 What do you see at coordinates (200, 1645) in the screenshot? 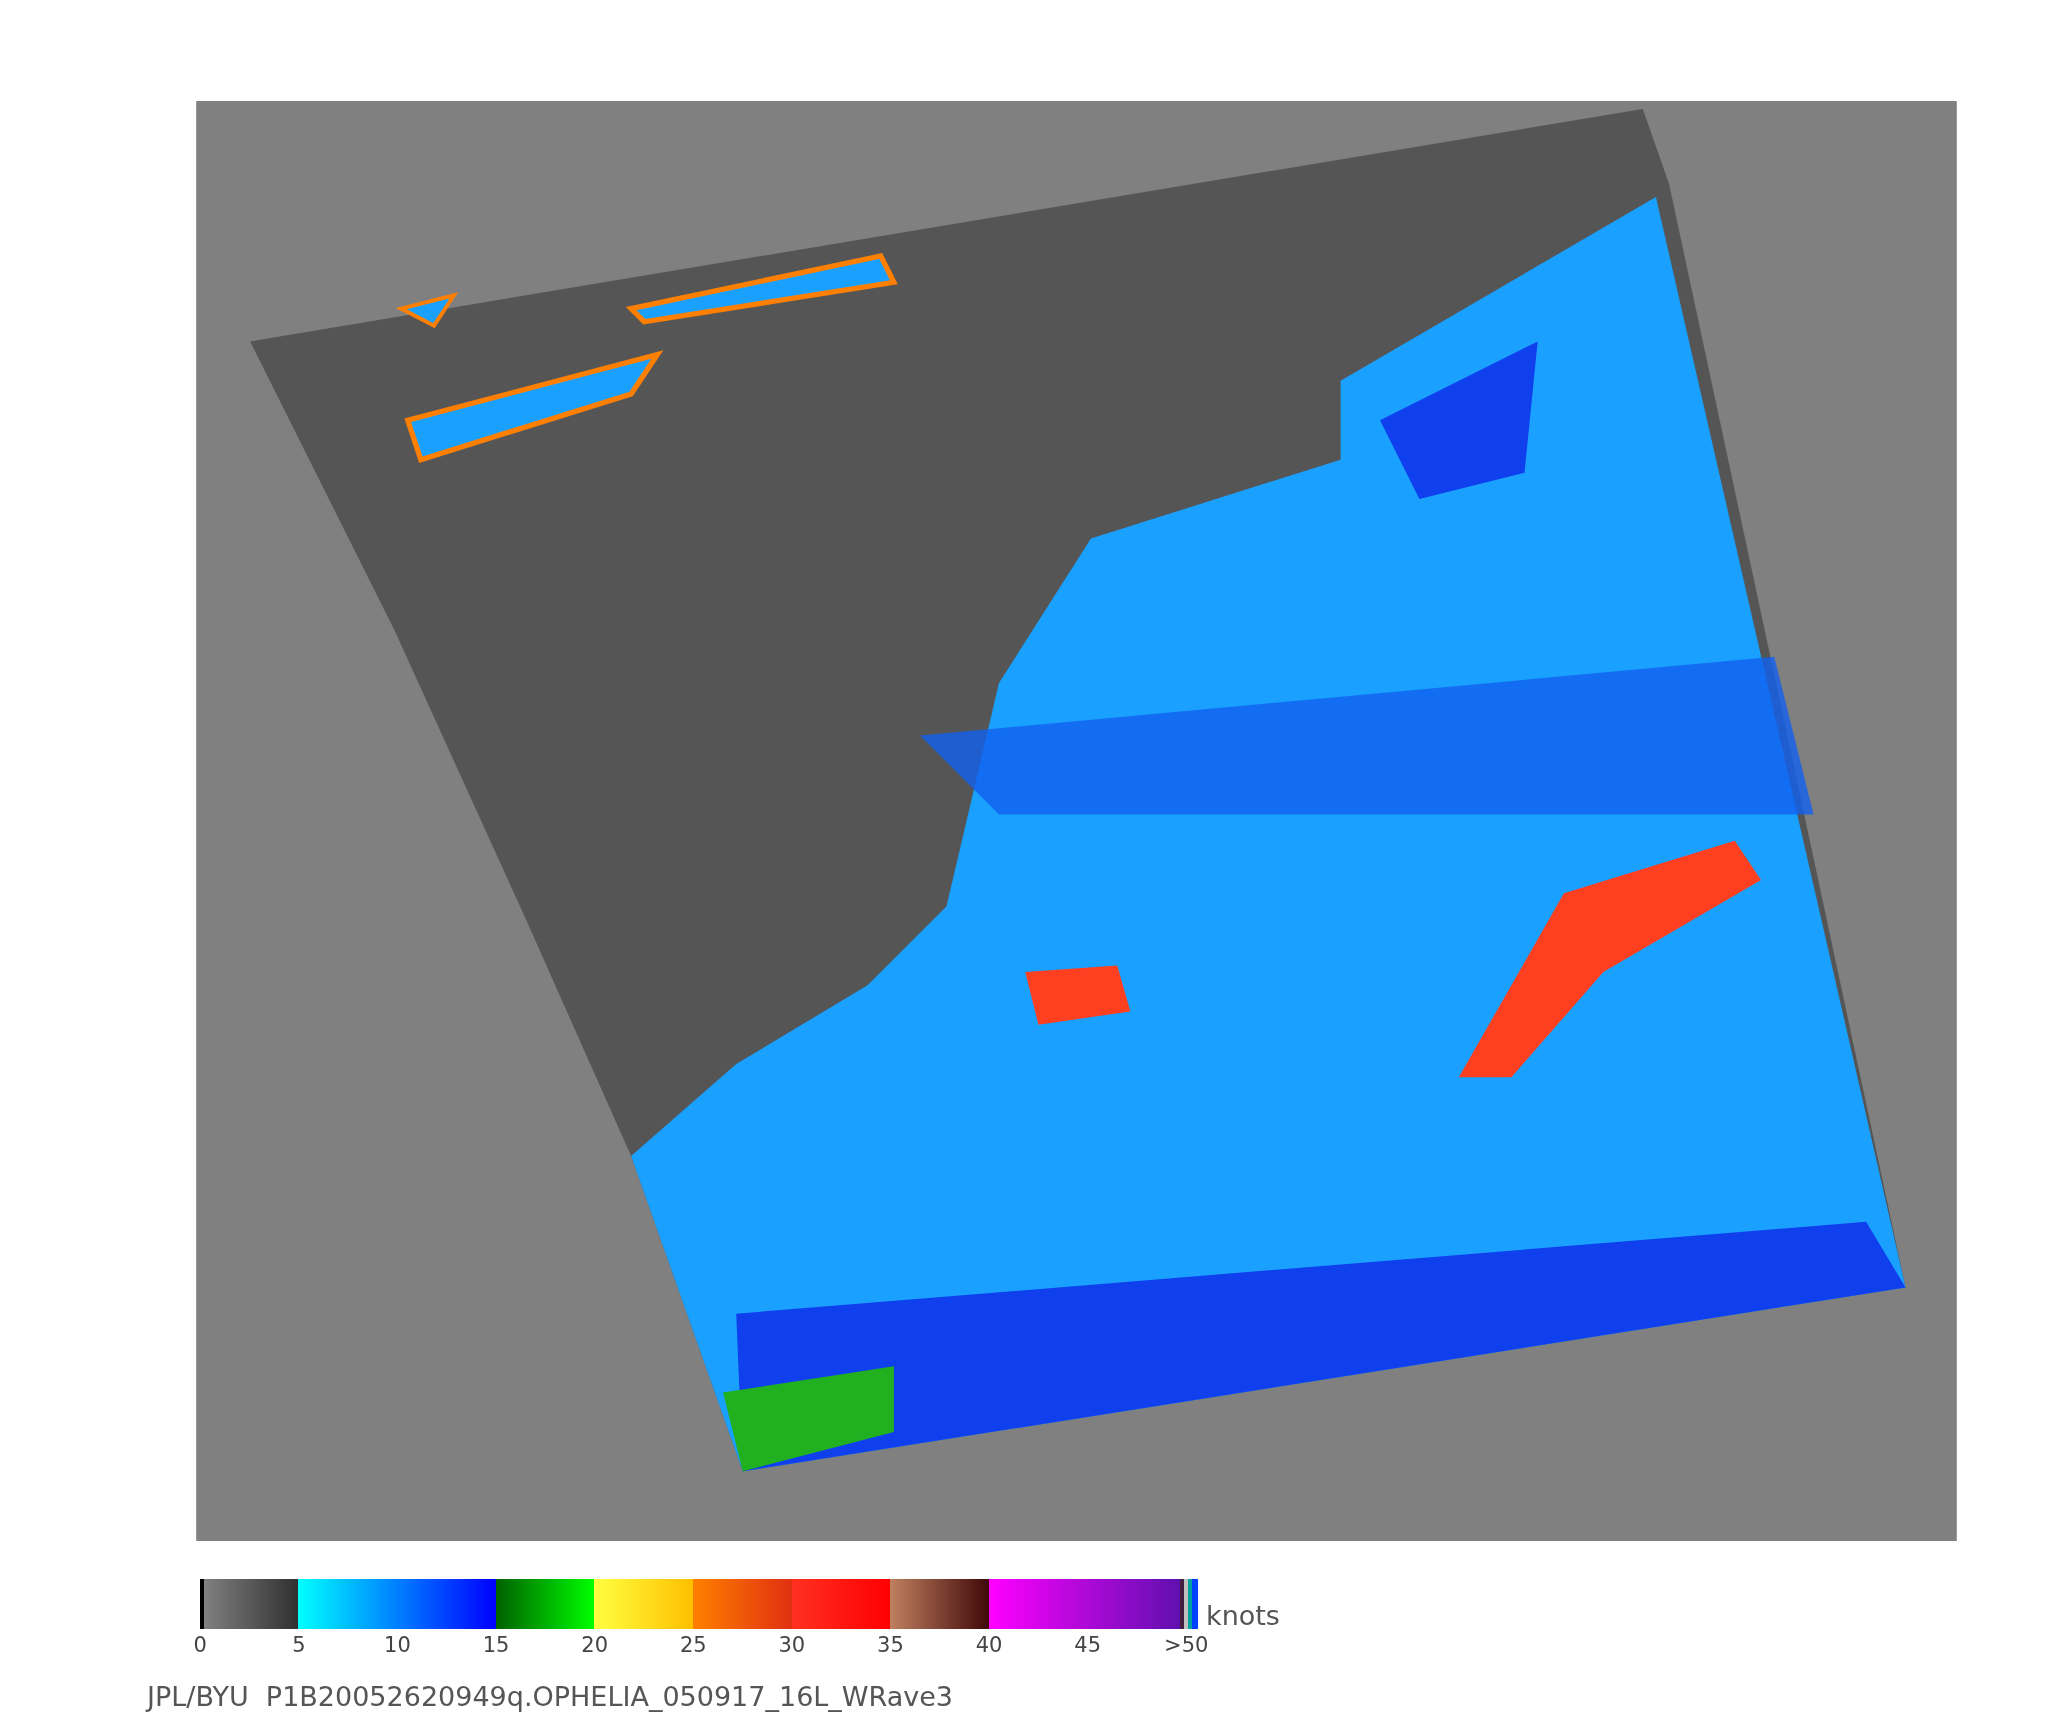
I see `scale-tick-label: 0` at bounding box center [200, 1645].